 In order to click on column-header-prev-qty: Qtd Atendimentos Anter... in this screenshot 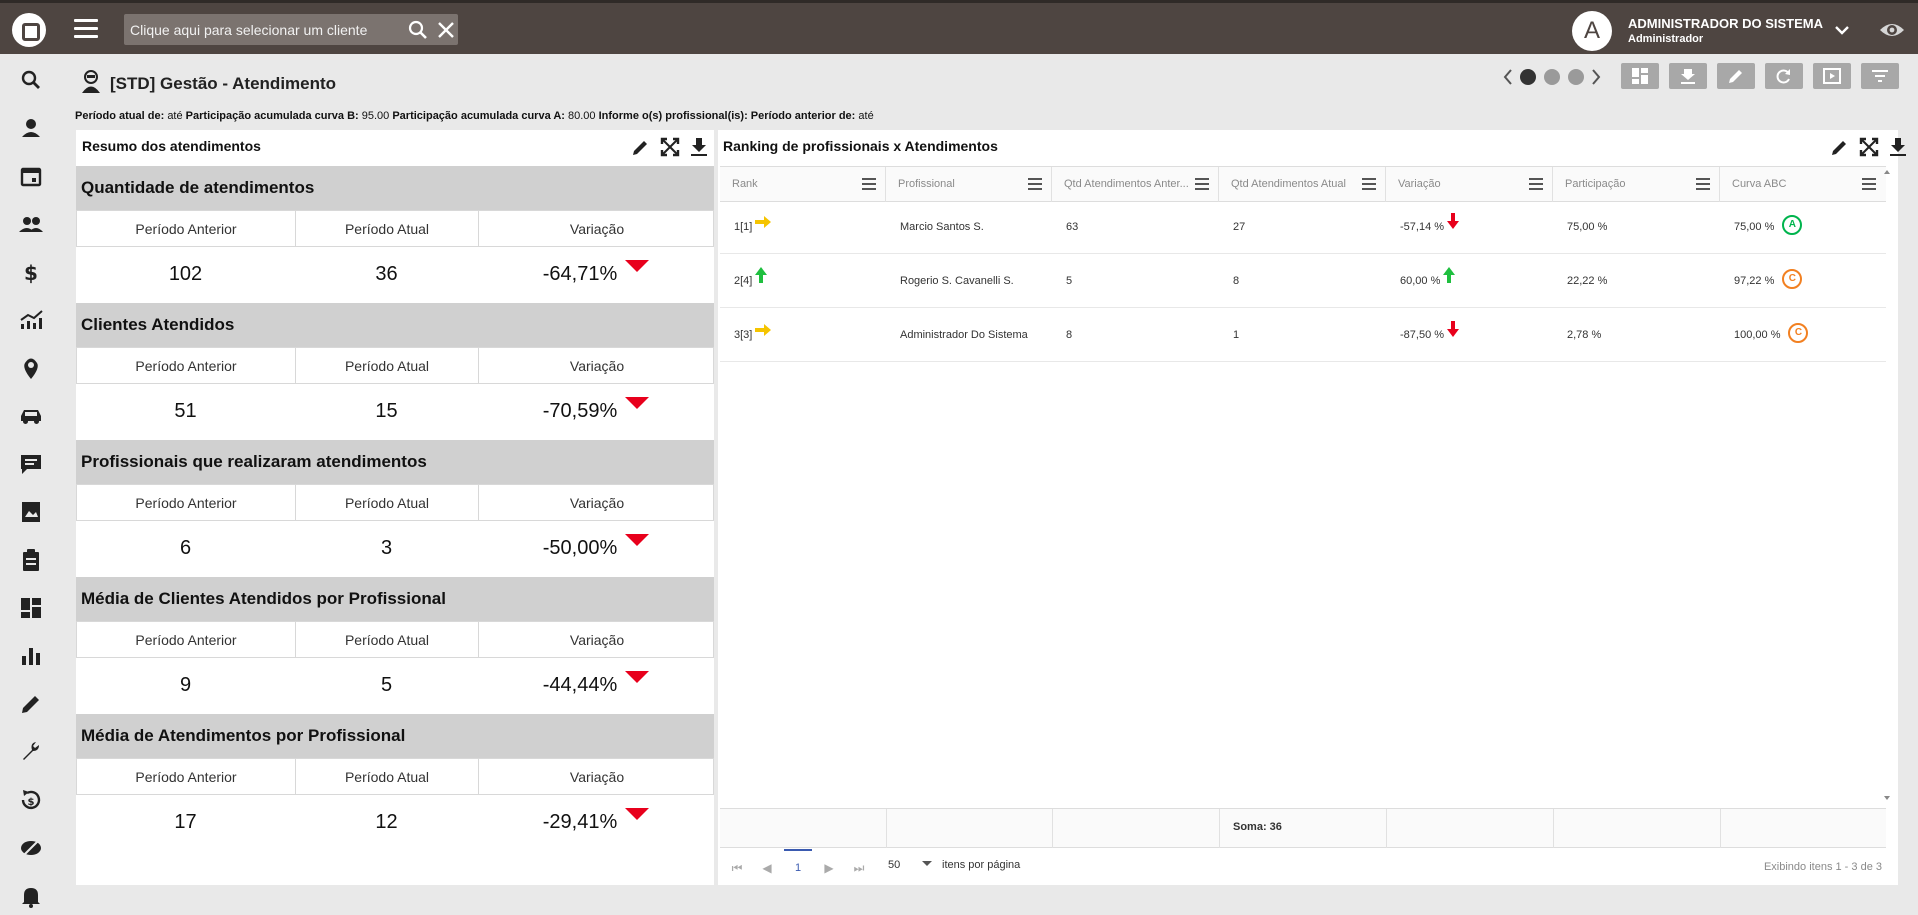, I will do `click(1135, 184)`.